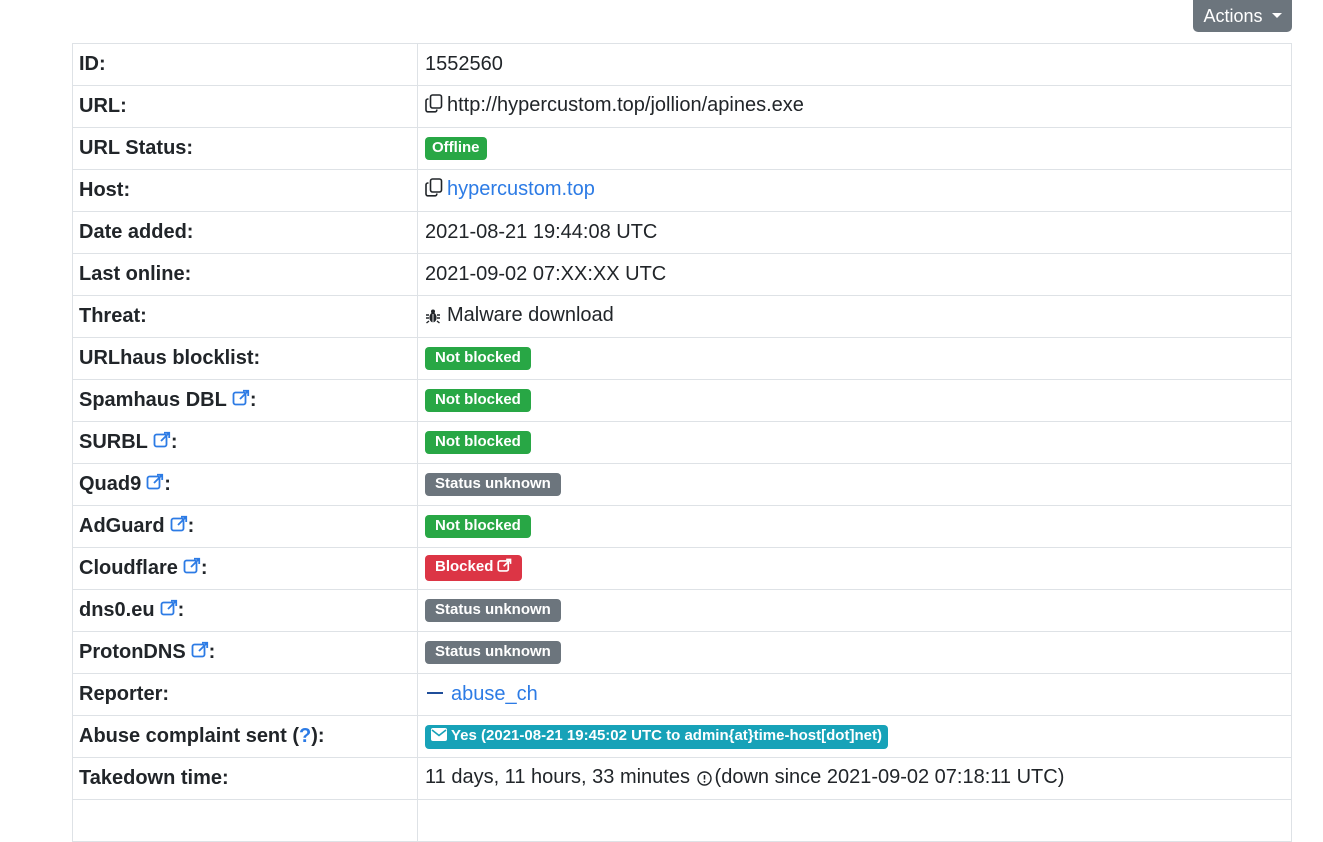  Describe the element at coordinates (682, 526) in the screenshot. I see `table-row-adguard: AdGuard: Not blocked` at that location.